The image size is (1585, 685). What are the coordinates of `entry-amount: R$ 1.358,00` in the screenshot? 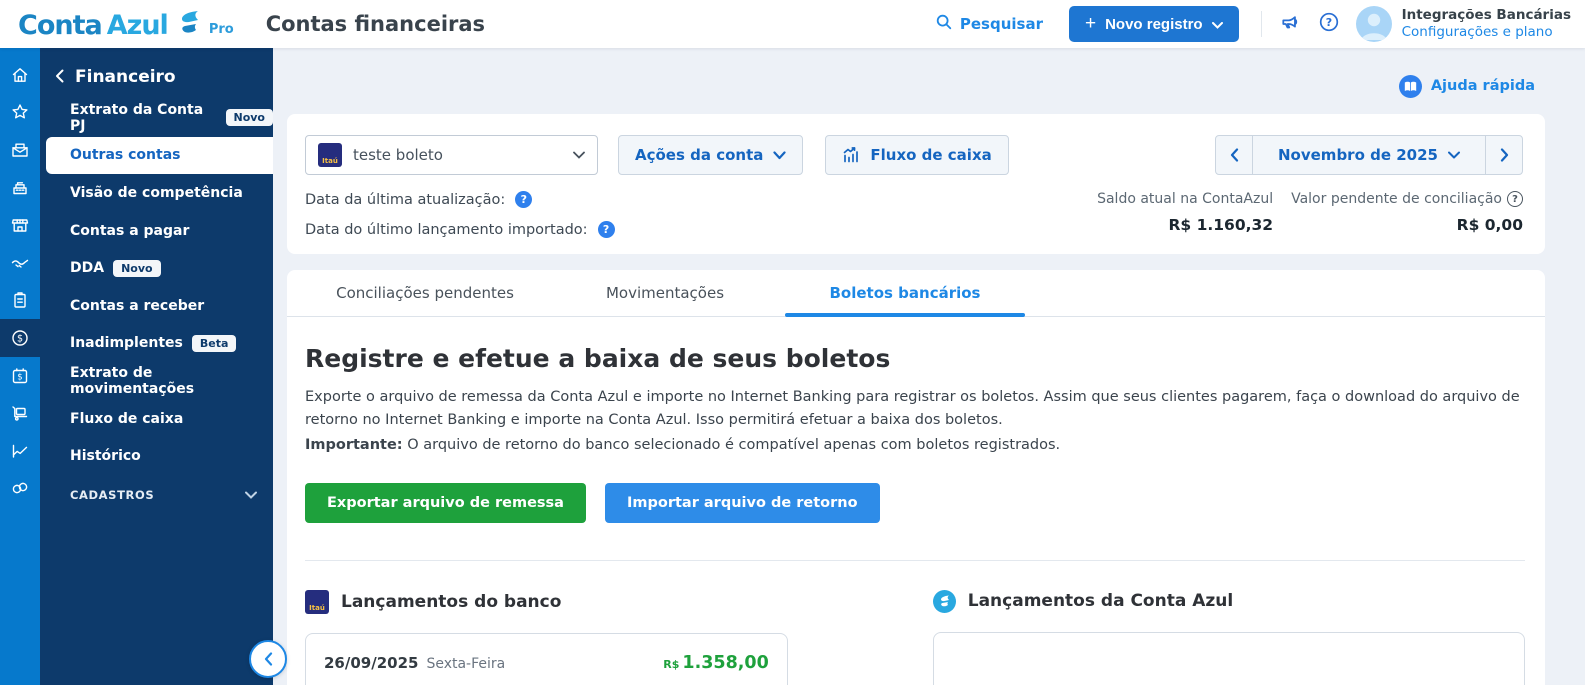 It's located at (715, 663).